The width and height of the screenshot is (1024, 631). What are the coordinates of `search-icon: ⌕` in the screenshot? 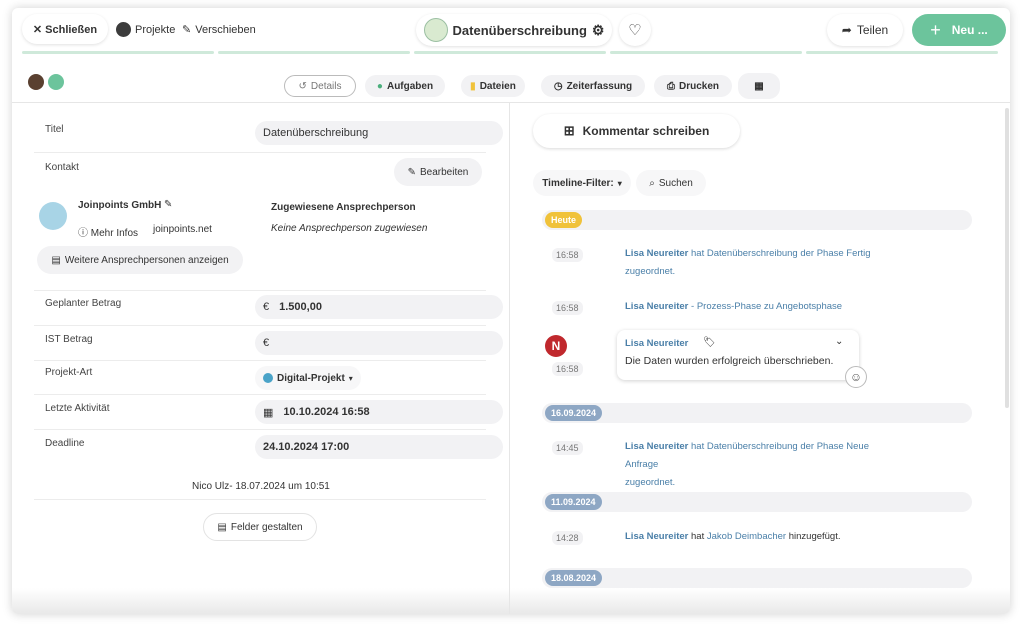 It's located at (652, 183).